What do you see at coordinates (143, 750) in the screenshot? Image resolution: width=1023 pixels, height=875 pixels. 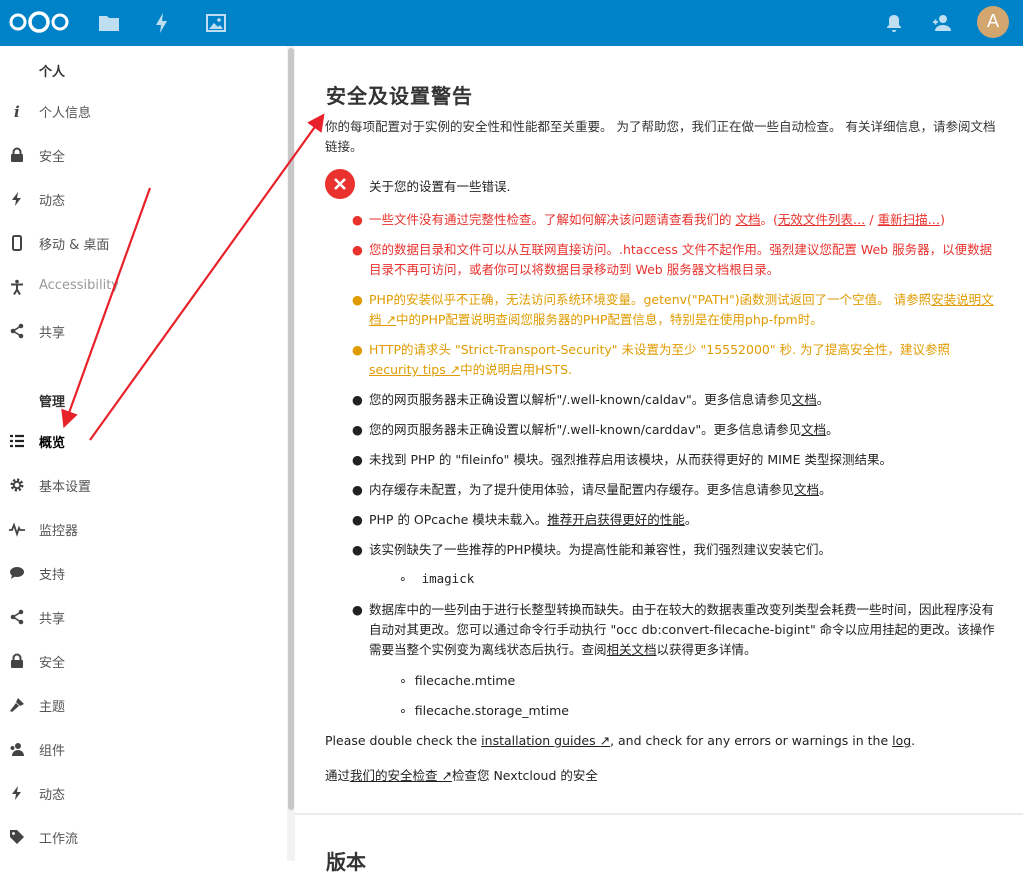 I see `sidebar-item-apps: 组件` at bounding box center [143, 750].